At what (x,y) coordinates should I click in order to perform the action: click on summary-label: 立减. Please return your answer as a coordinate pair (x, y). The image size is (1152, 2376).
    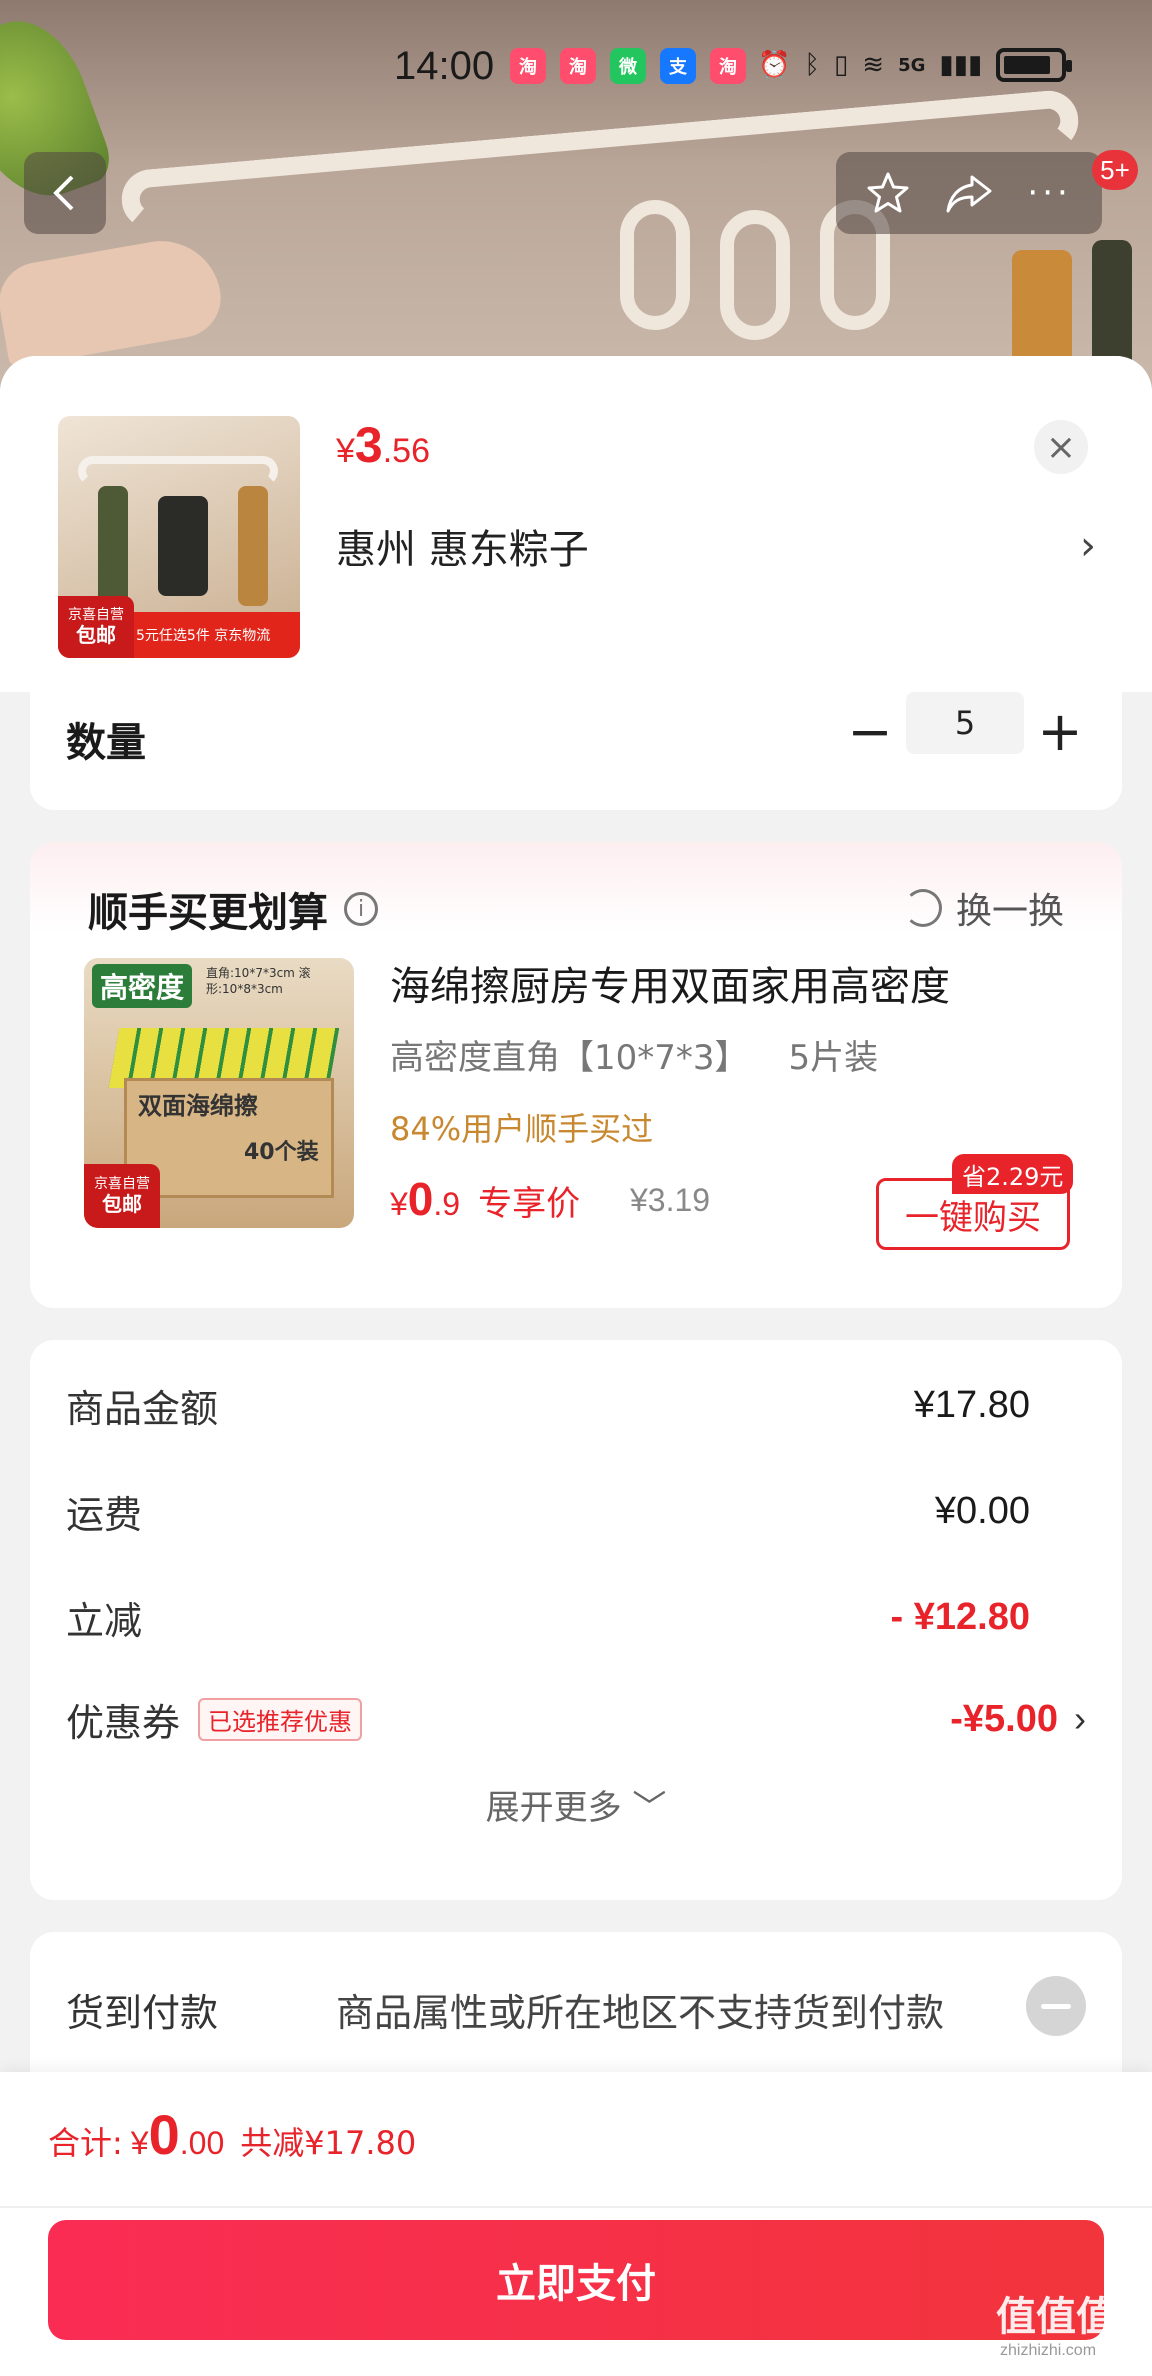
    Looking at the image, I should click on (104, 1620).